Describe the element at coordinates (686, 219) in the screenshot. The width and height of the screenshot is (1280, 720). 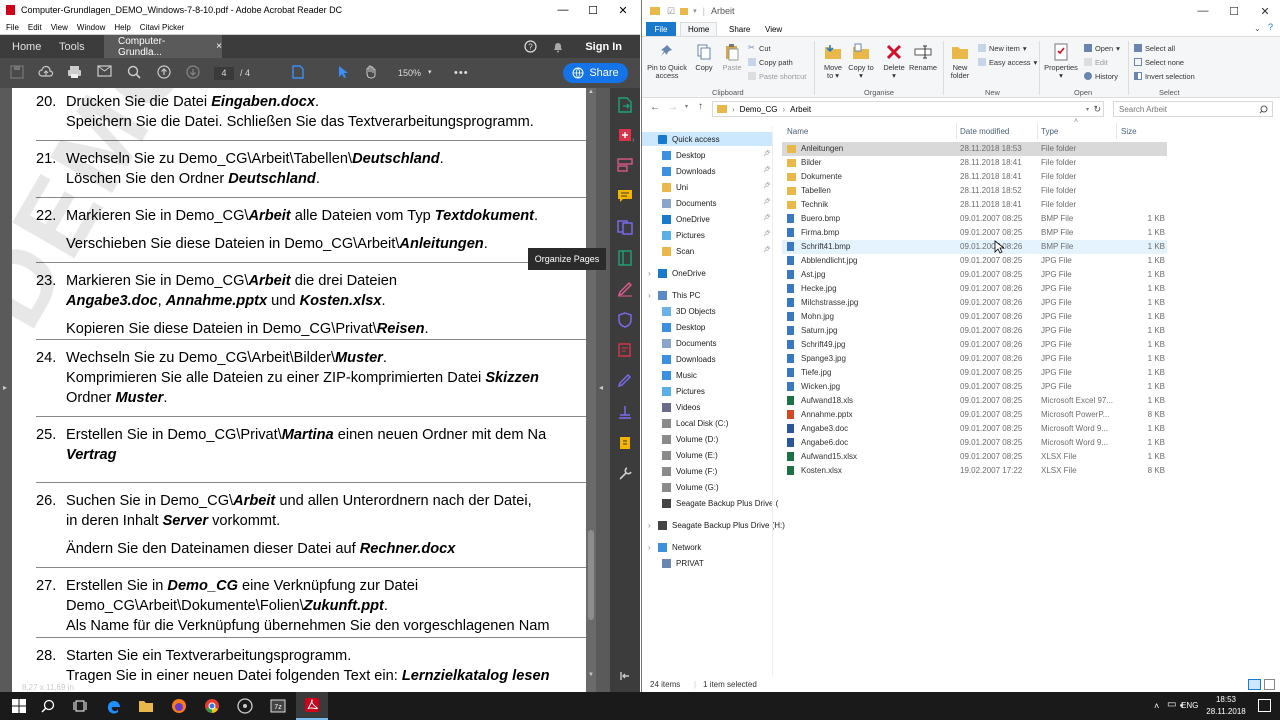
I see `nav-item: OneDrive` at that location.